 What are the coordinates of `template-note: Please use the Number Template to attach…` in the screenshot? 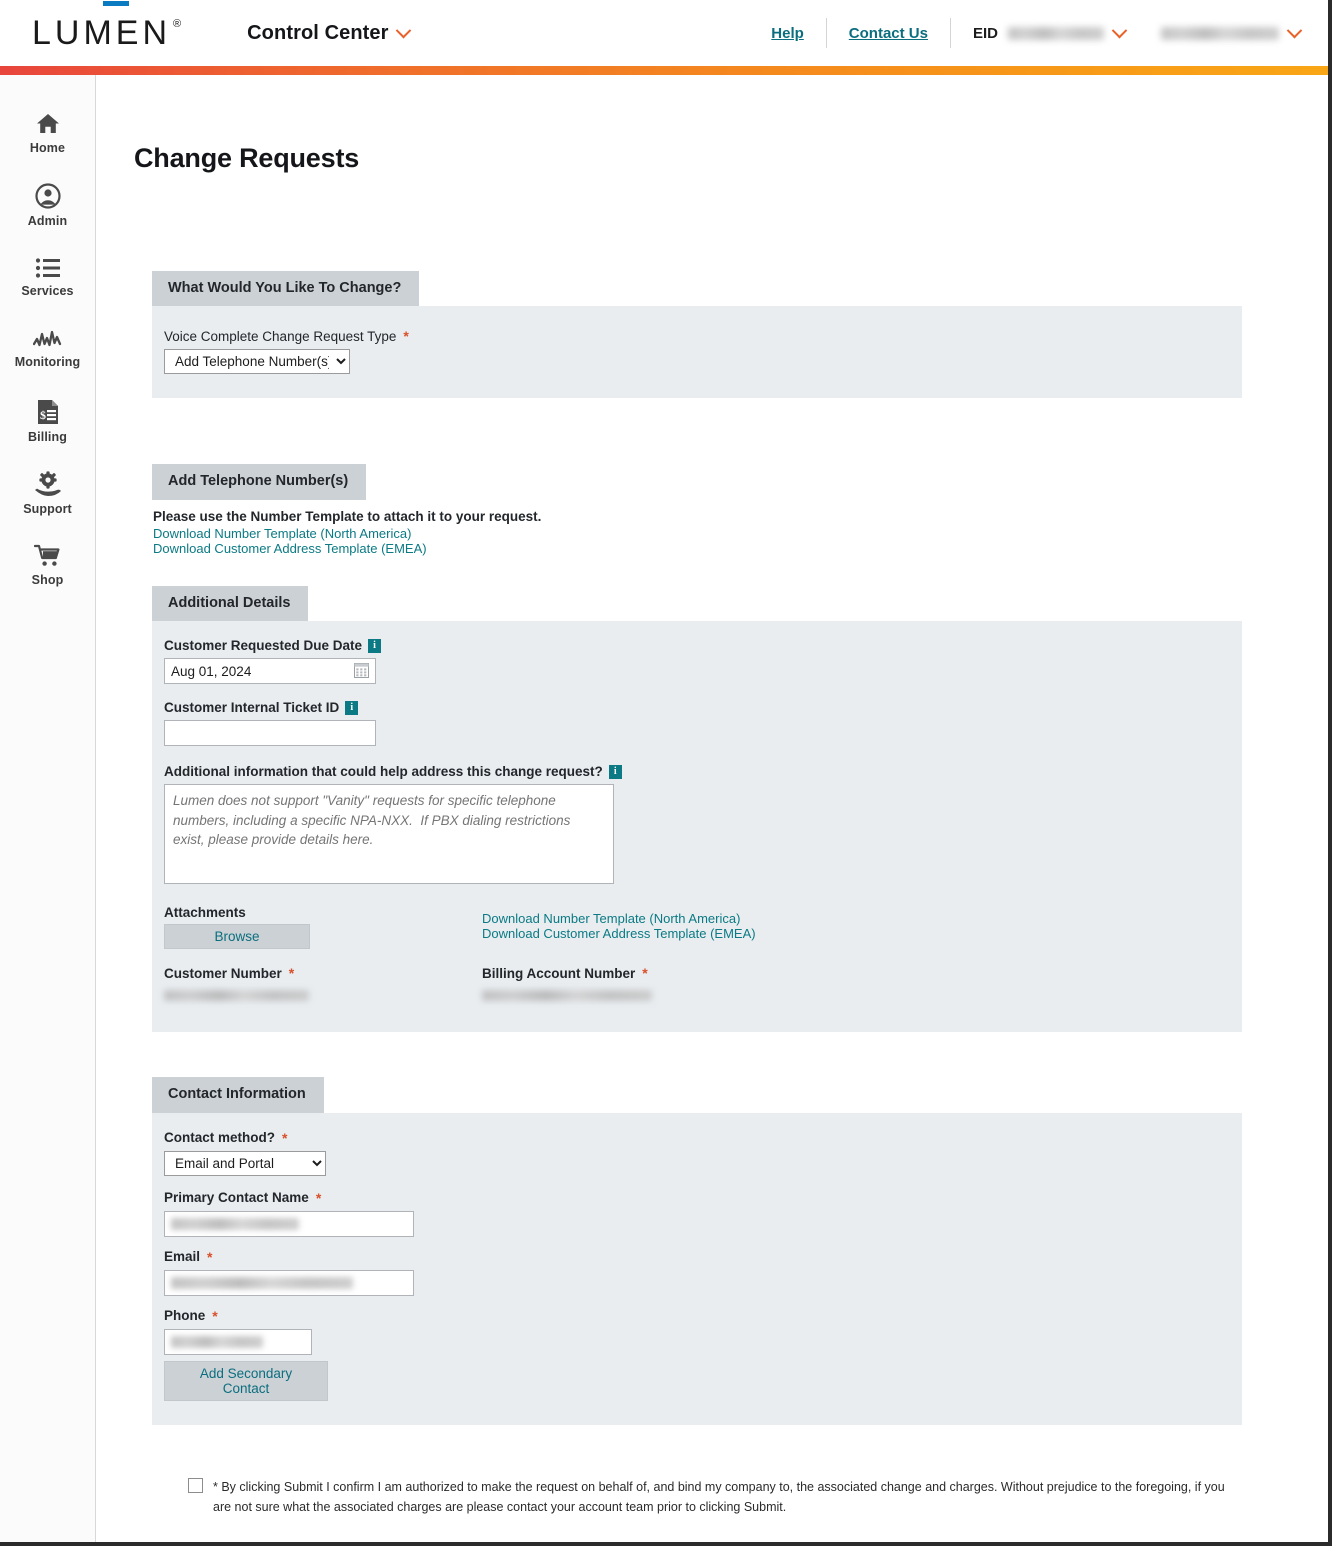 It's located at (347, 516).